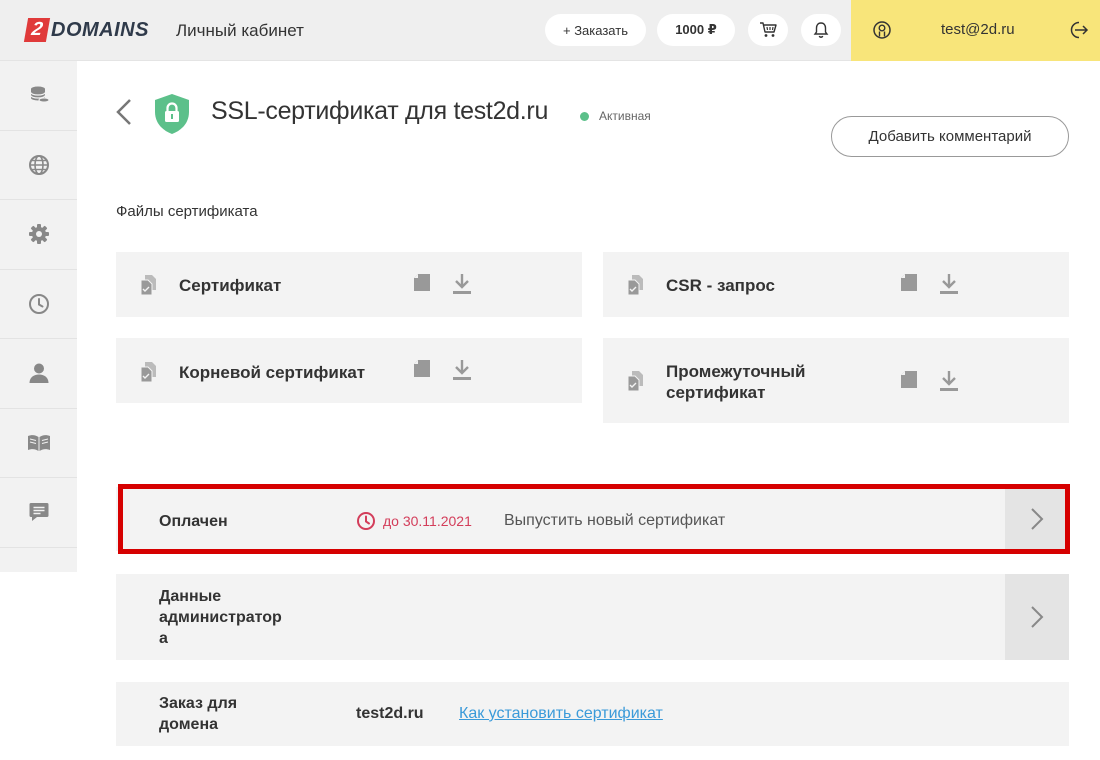 This screenshot has width=1100, height=760. I want to click on chat-icon, so click(38, 512).